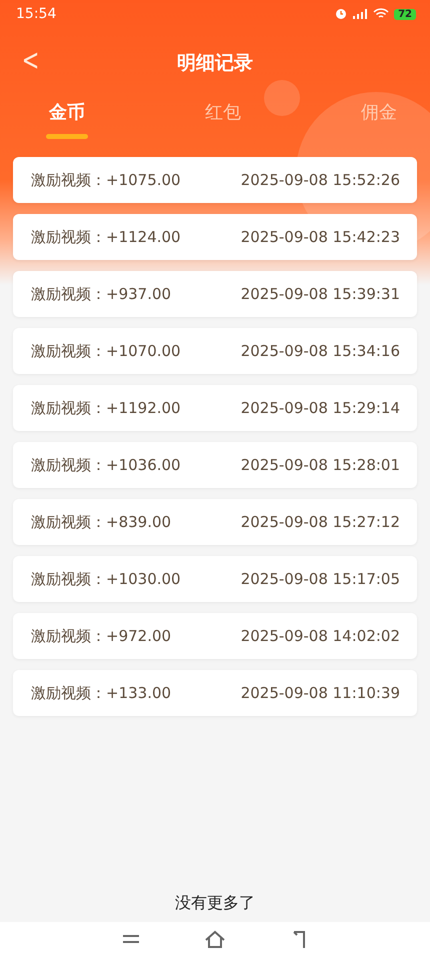 The width and height of the screenshot is (430, 956). I want to click on record-amount: 激励视频：+1030.00, so click(106, 579).